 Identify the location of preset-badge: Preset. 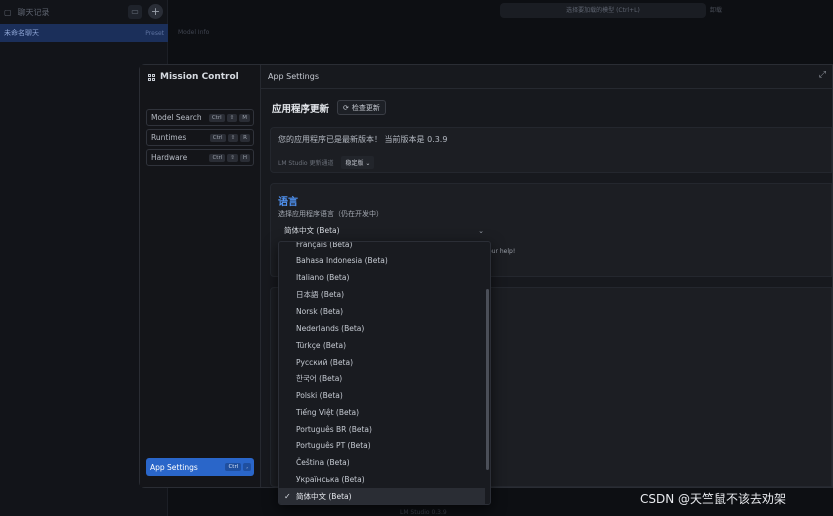
(154, 33).